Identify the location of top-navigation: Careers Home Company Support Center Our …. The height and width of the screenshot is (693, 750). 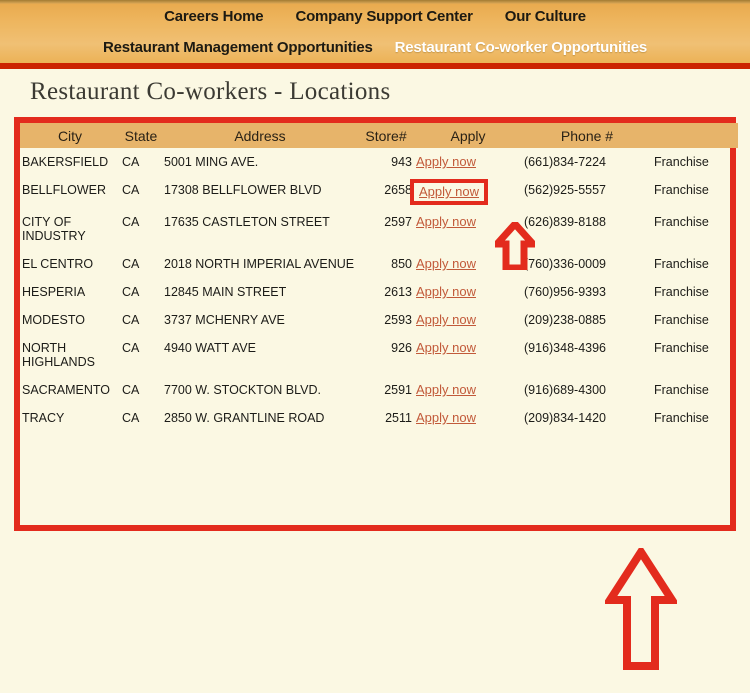
(375, 34).